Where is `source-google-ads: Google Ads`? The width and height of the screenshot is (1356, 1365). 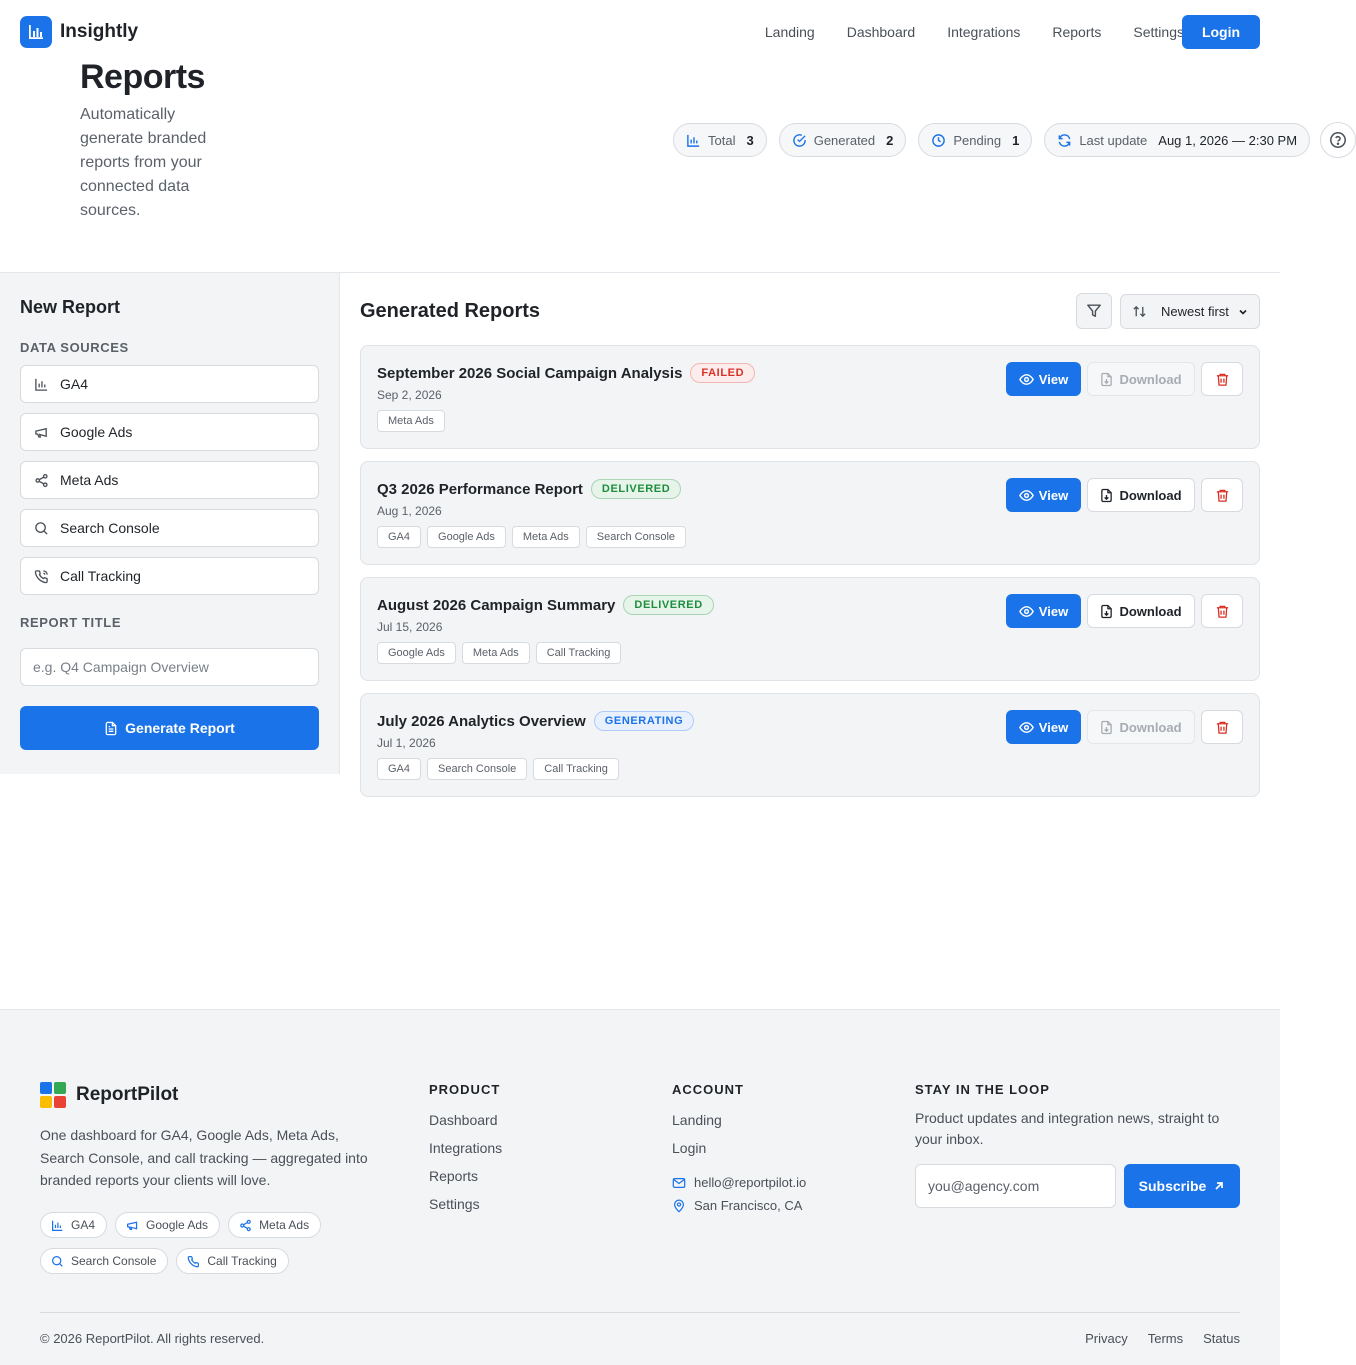
source-google-ads: Google Ads is located at coordinates (169, 432).